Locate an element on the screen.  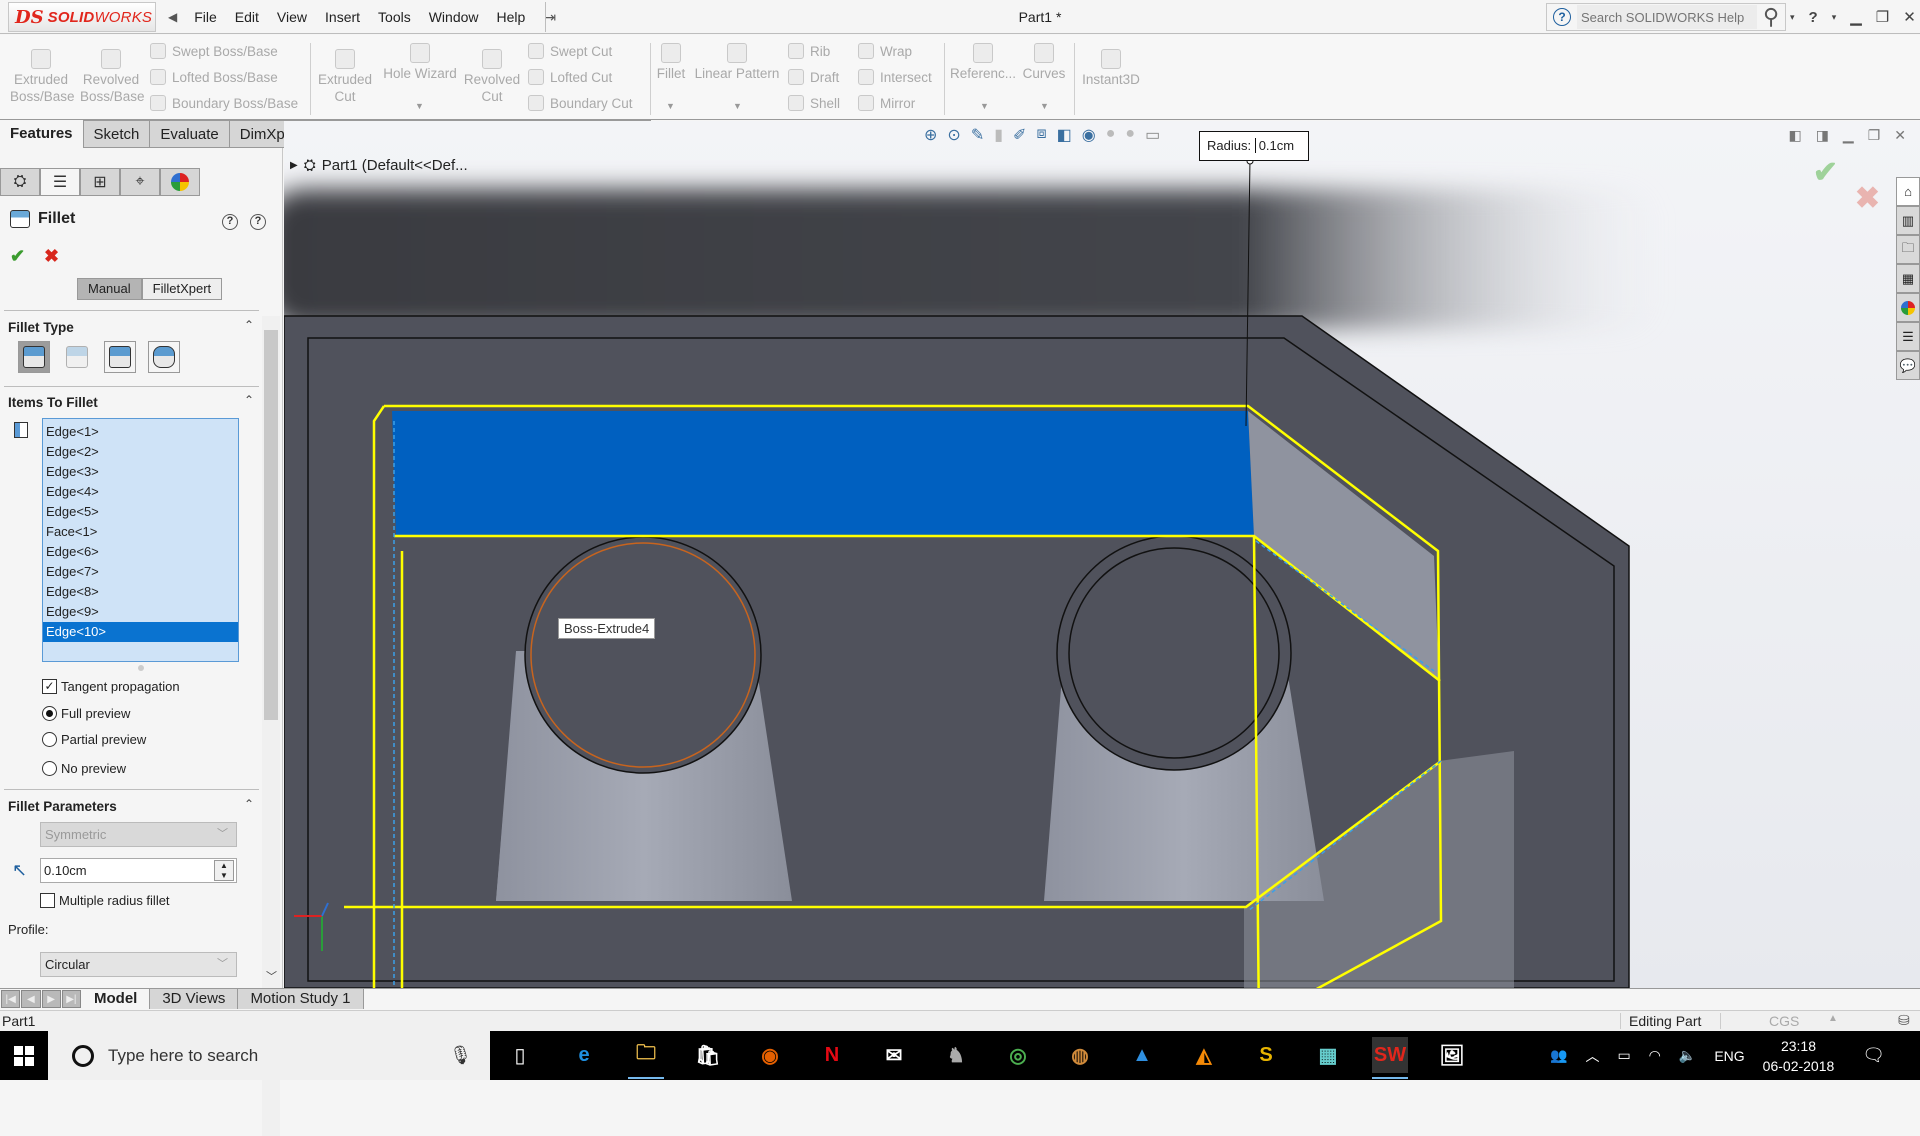
scenes-icon: ● is located at coordinates (1130, 135).